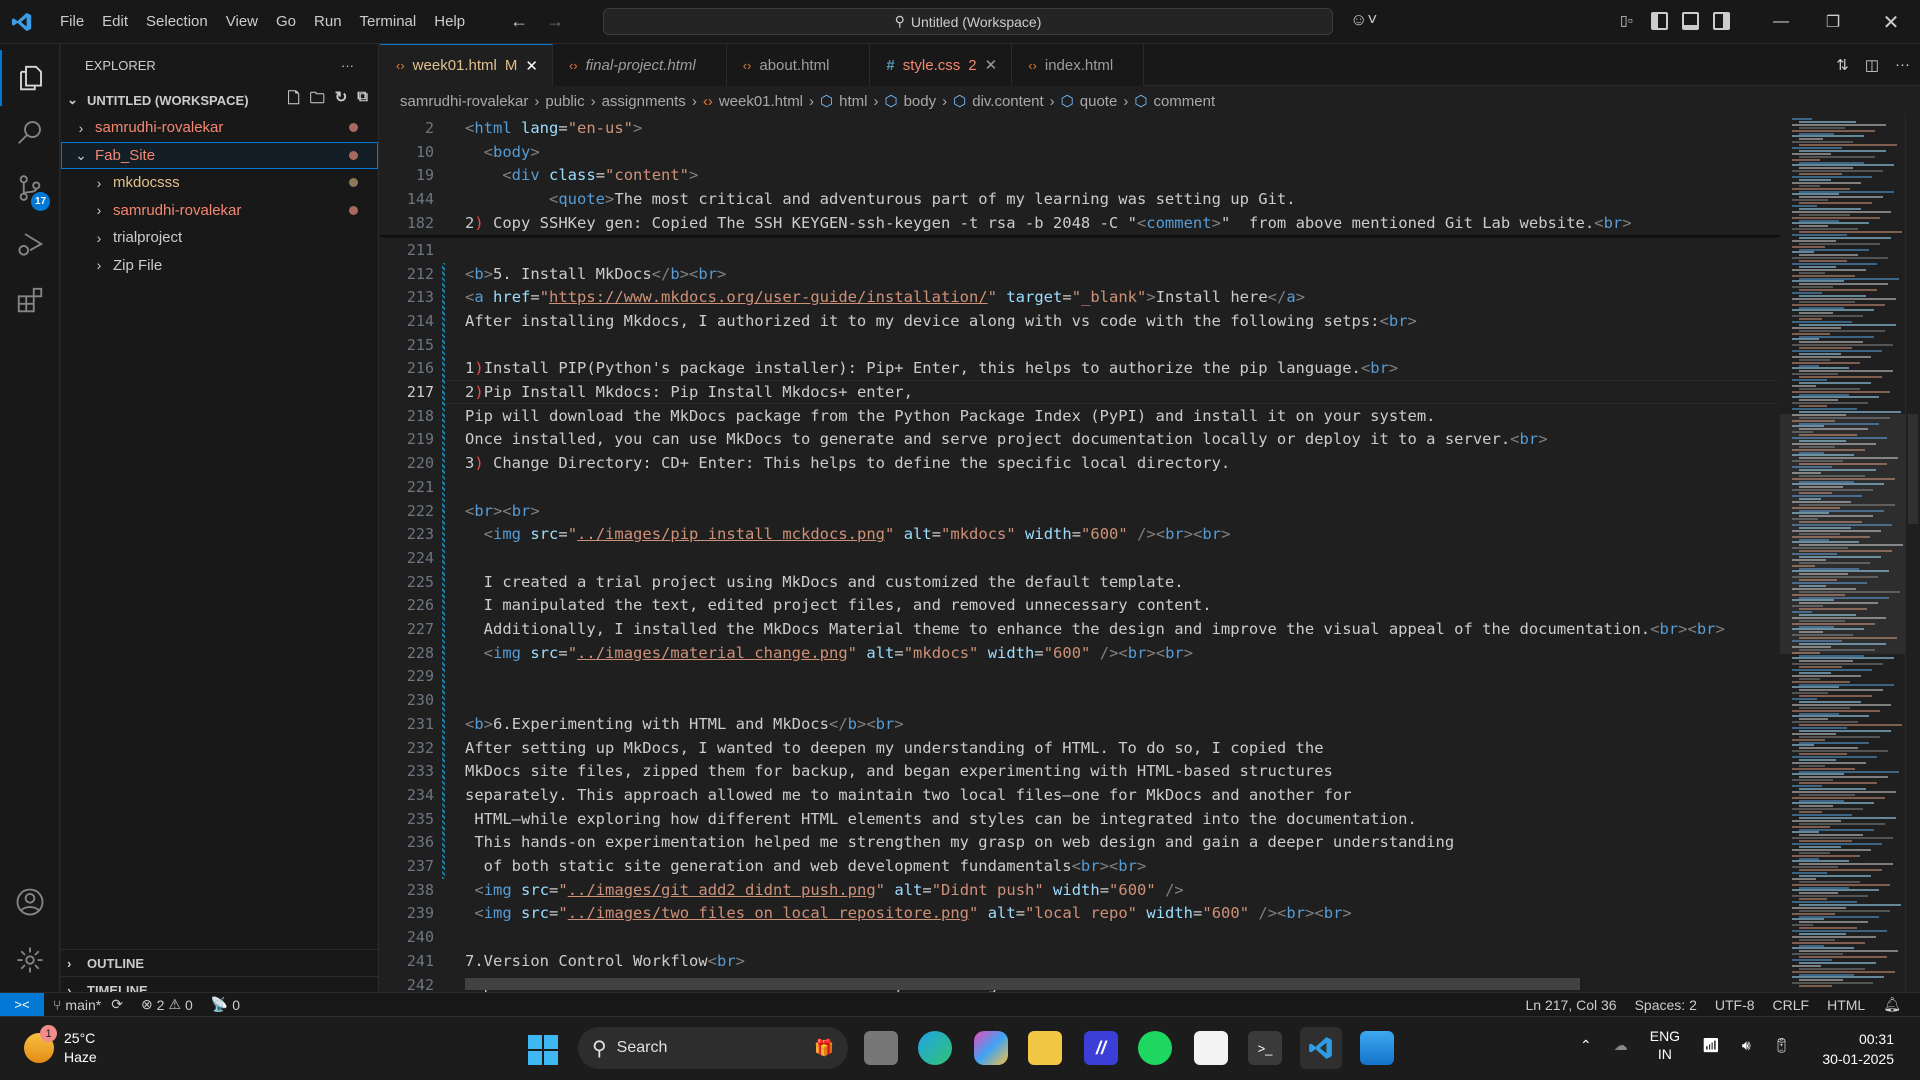 The image size is (1920, 1080). I want to click on encoding: UTF-8, so click(1735, 1004).